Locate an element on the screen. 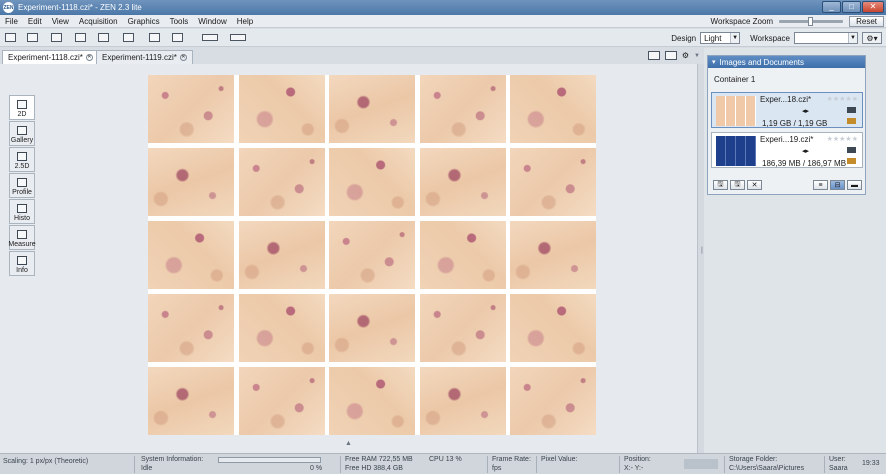 This screenshot has height=474, width=886. cpu-usage: CPU 13 % is located at coordinates (445, 459).